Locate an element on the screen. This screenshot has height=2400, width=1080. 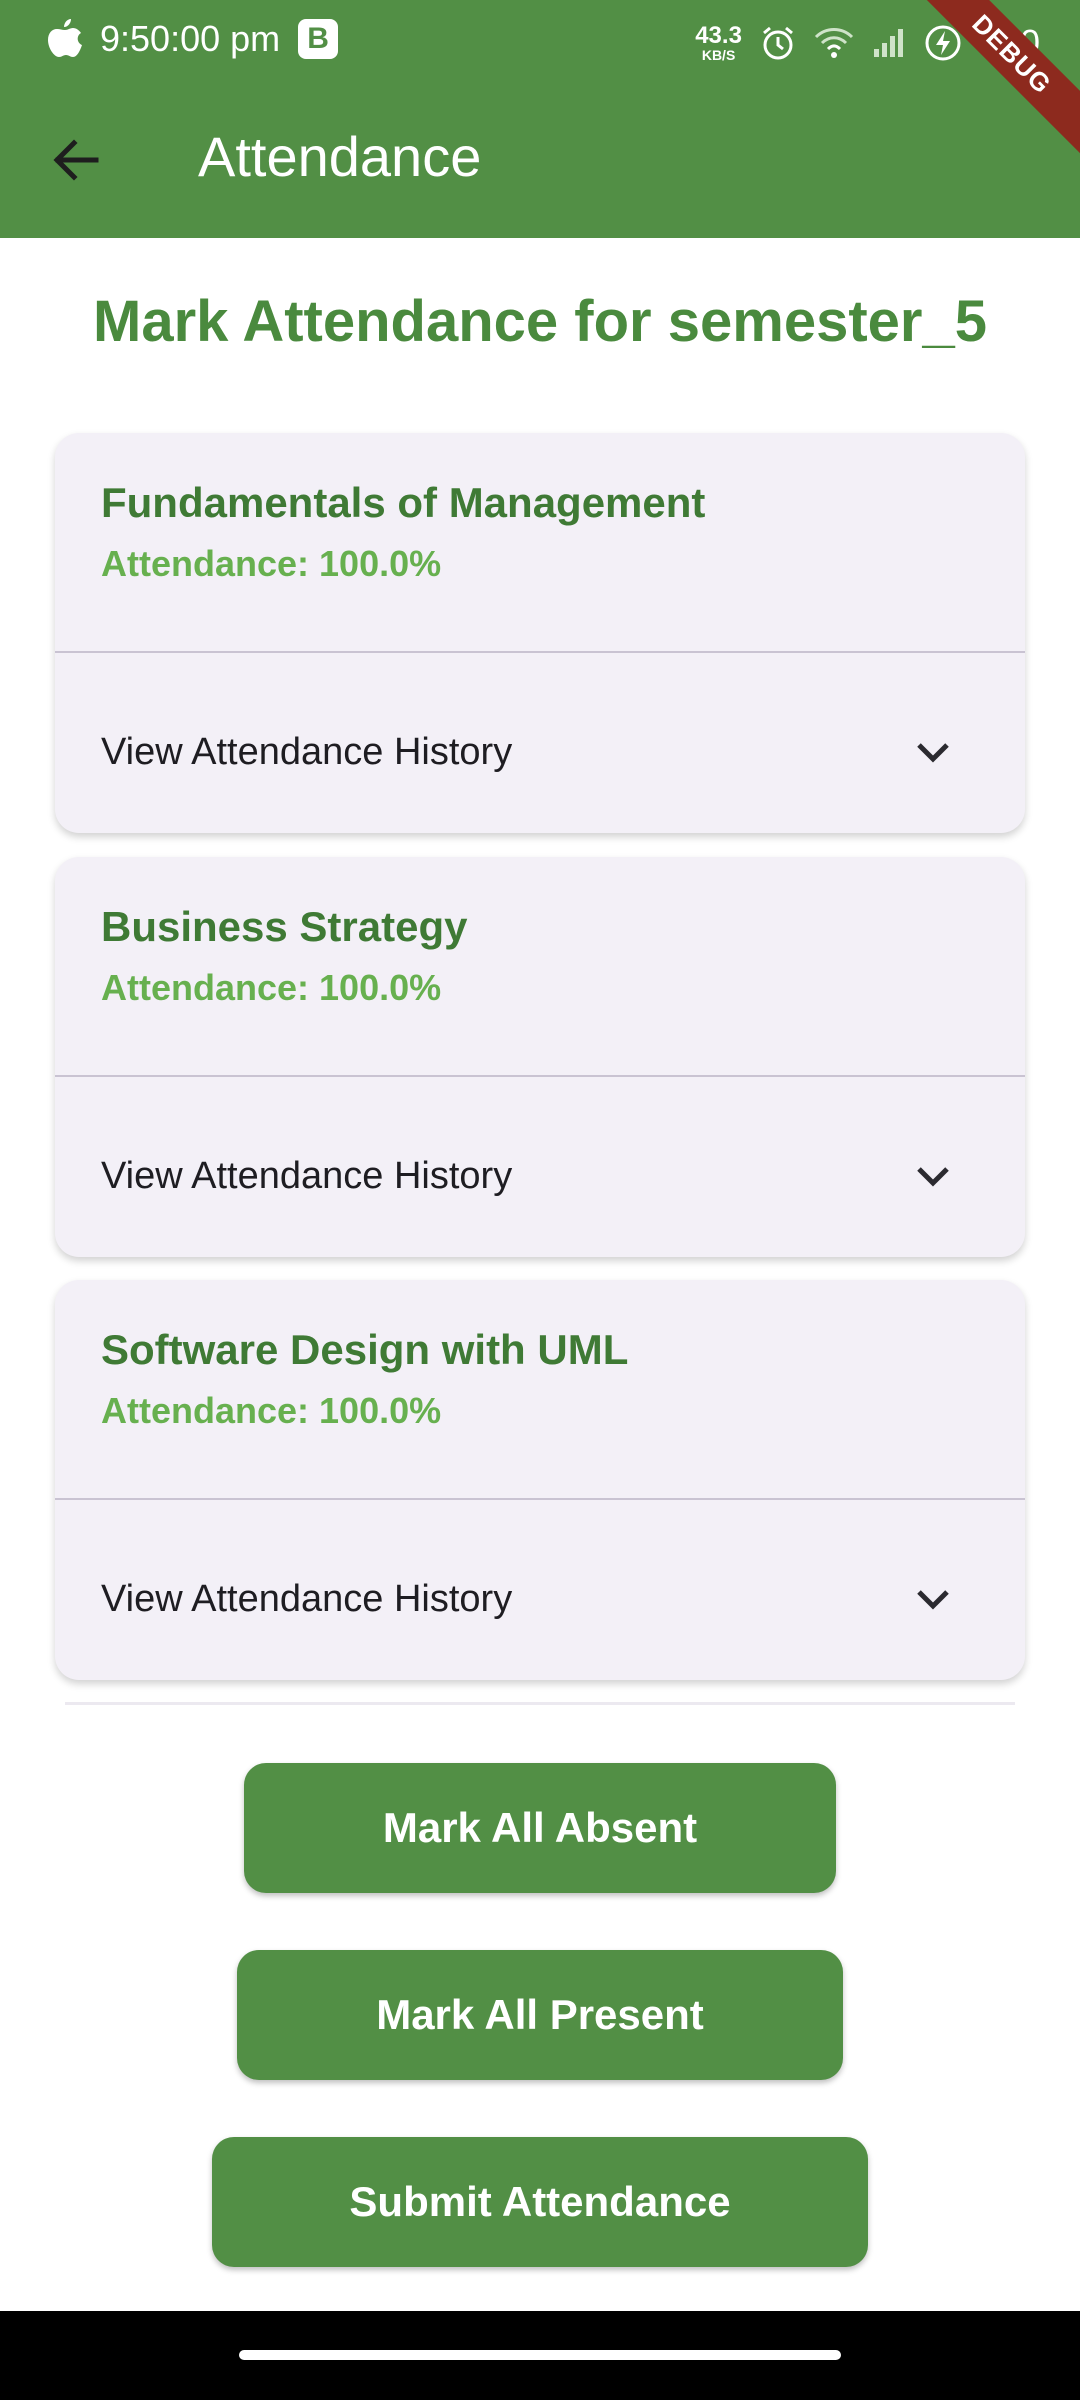
subject-name: Business Strategy is located at coordinates (284, 926).